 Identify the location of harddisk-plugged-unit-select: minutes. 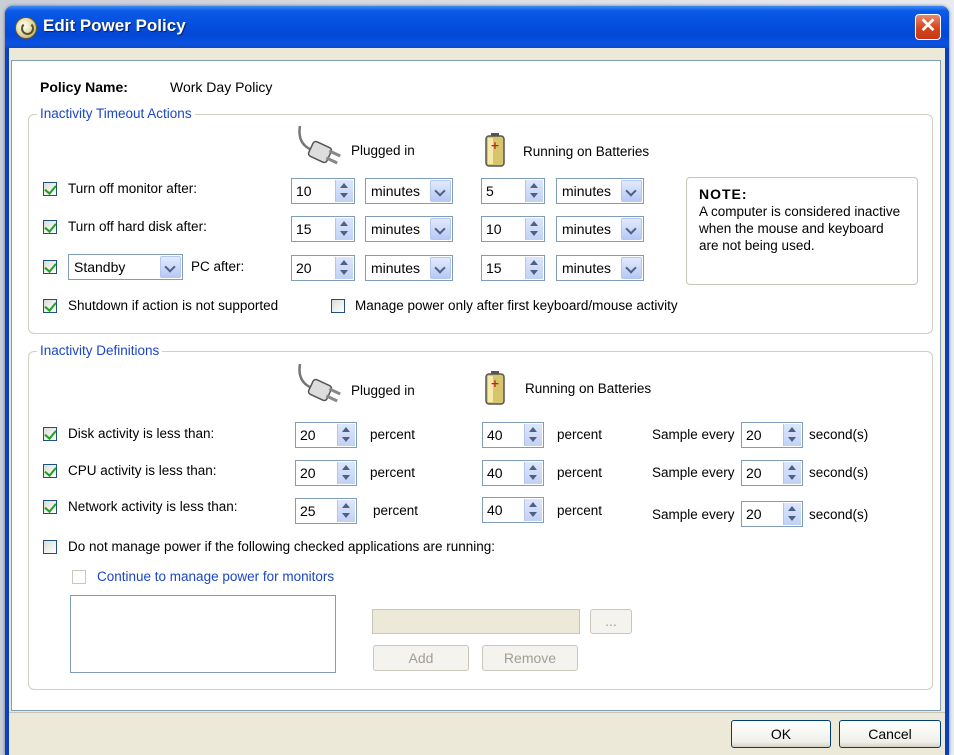
(409, 229).